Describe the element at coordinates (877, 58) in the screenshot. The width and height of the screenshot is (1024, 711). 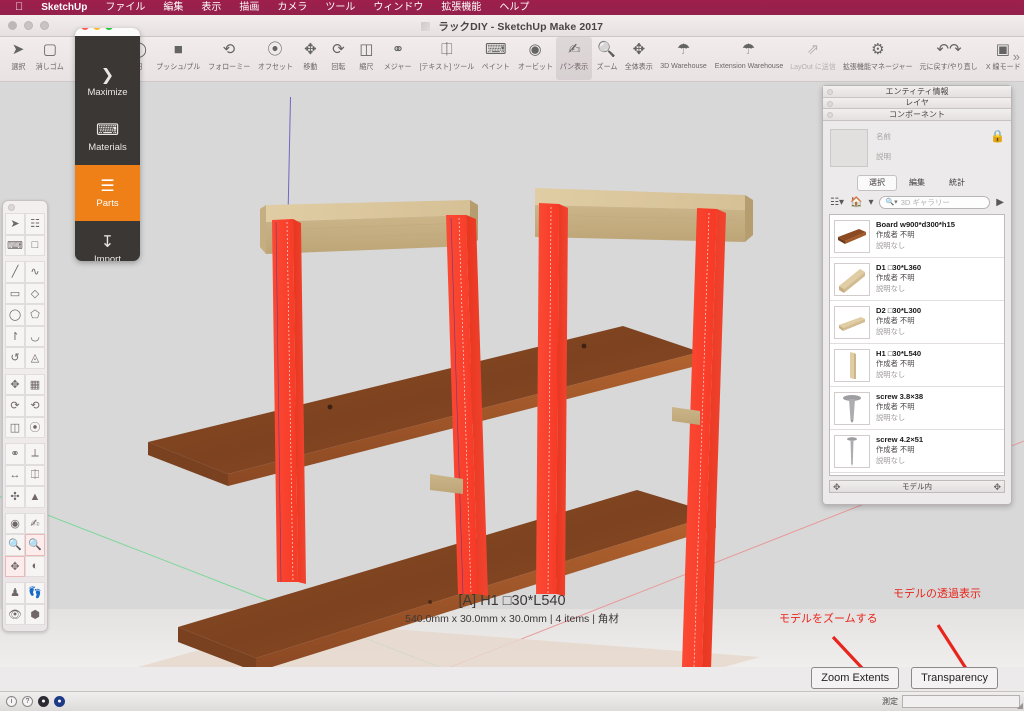
I see `toolbar-button-extension-manager: ⚙ 拡張機能マネージャー` at that location.